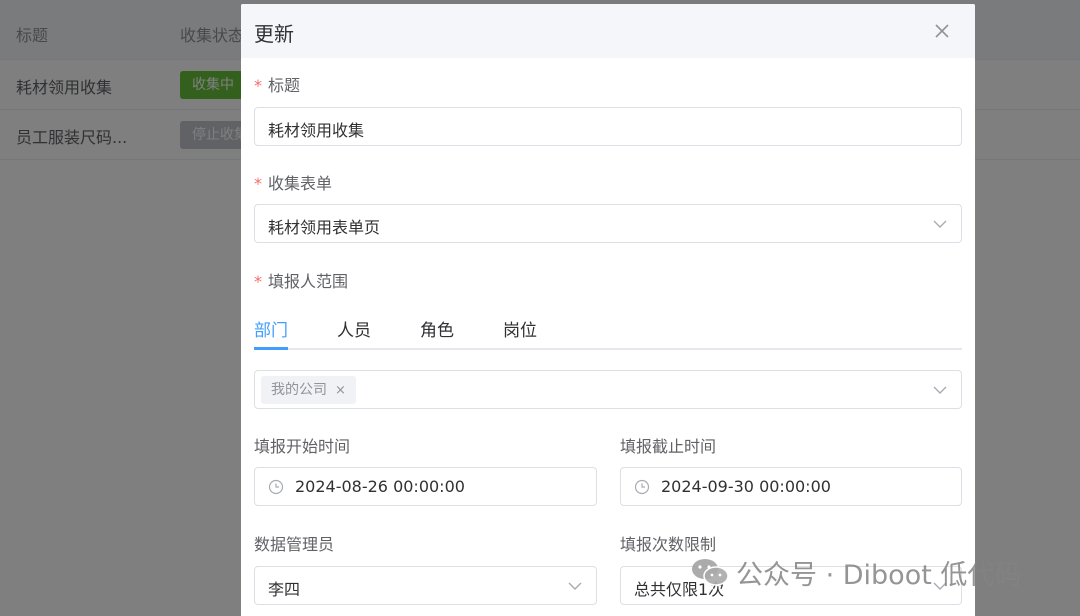  Describe the element at coordinates (277, 85) in the screenshot. I see `title-field-label: * 标题` at that location.